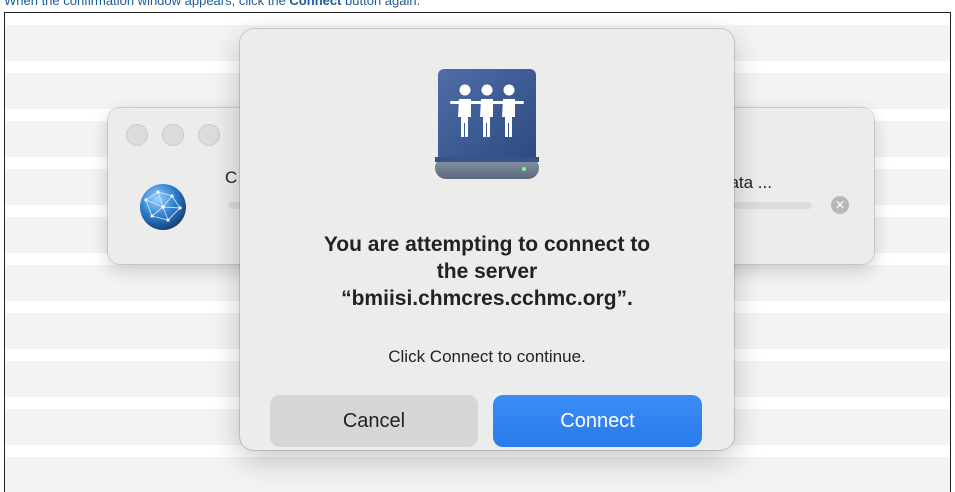 The image size is (955, 492). Describe the element at coordinates (209, 135) in the screenshot. I see `zoom-window-button` at that location.